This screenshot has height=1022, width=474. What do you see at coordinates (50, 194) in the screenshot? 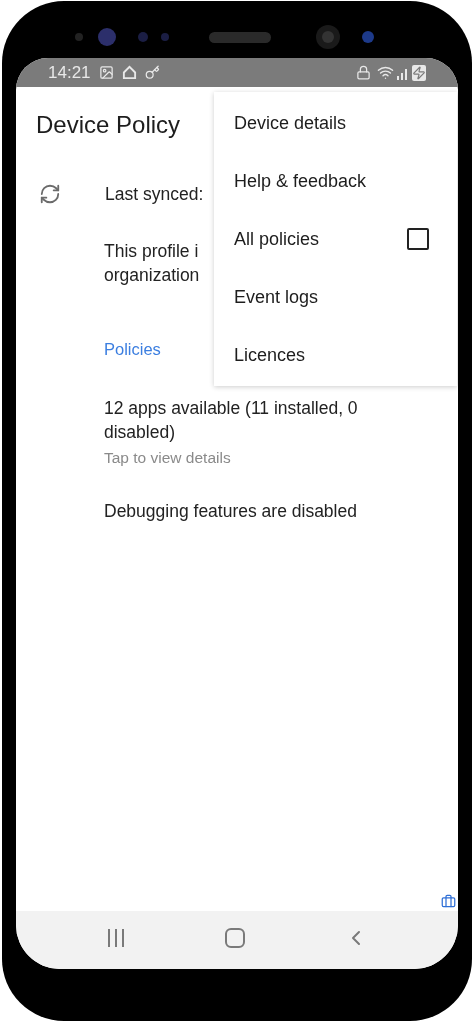
I see `sync-icon` at bounding box center [50, 194].